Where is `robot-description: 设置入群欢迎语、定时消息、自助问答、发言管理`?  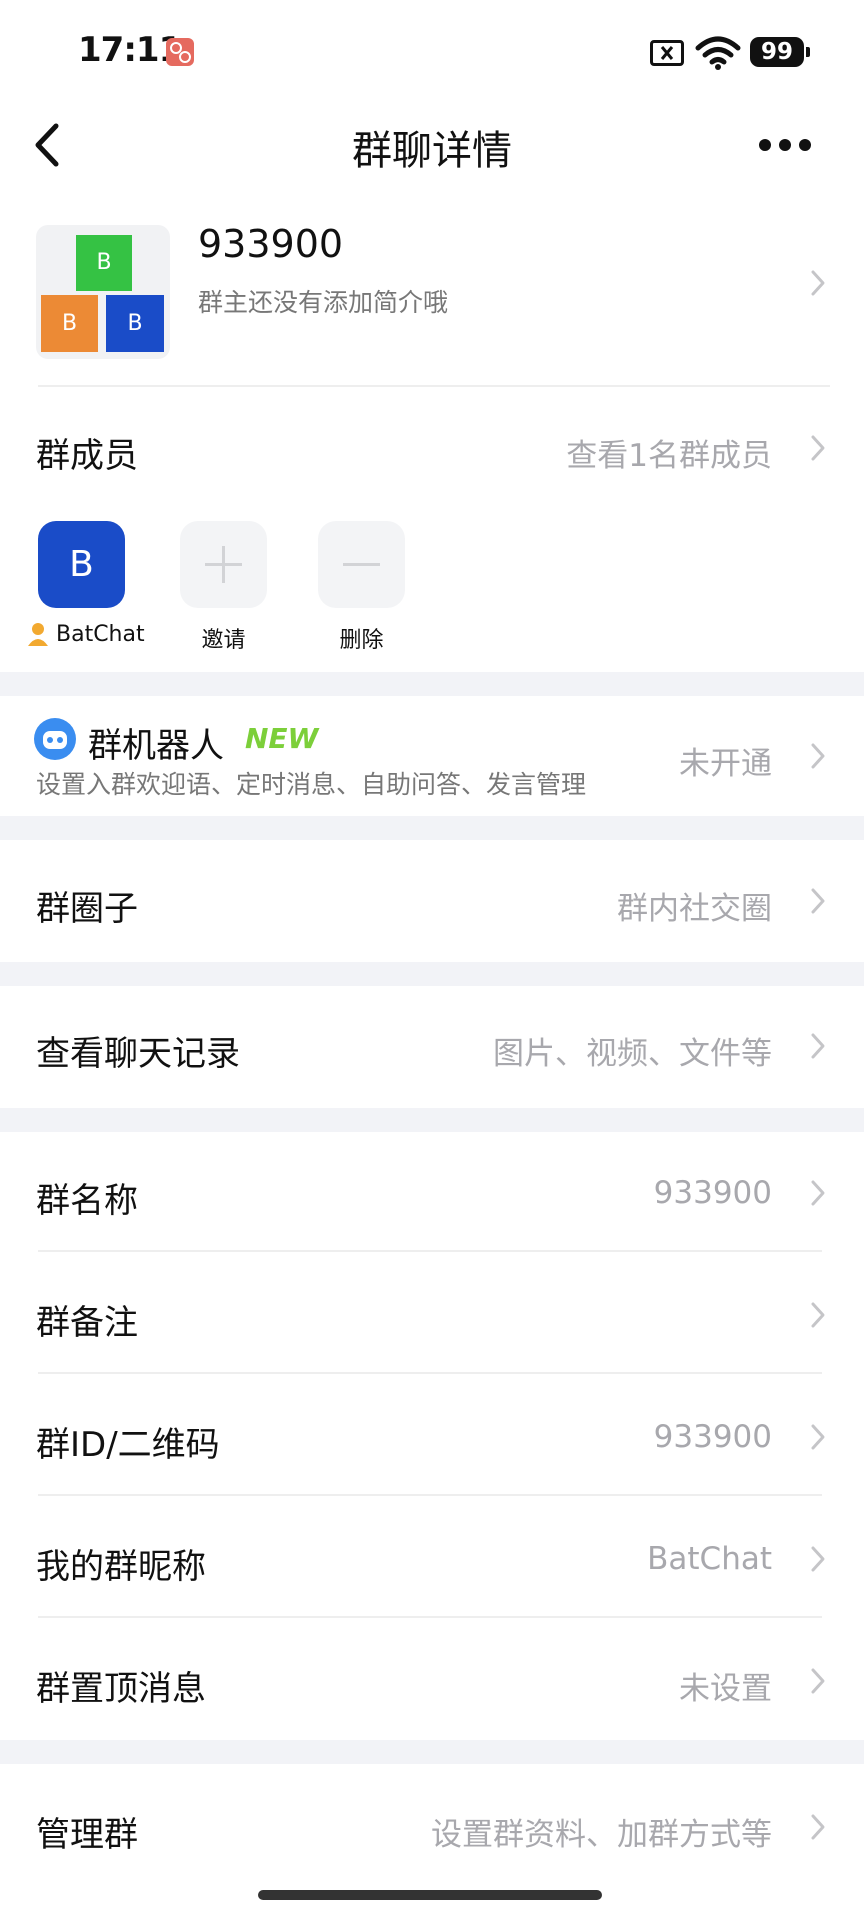 robot-description: 设置入群欢迎语、定时消息、自助问答、发言管理 is located at coordinates (311, 784).